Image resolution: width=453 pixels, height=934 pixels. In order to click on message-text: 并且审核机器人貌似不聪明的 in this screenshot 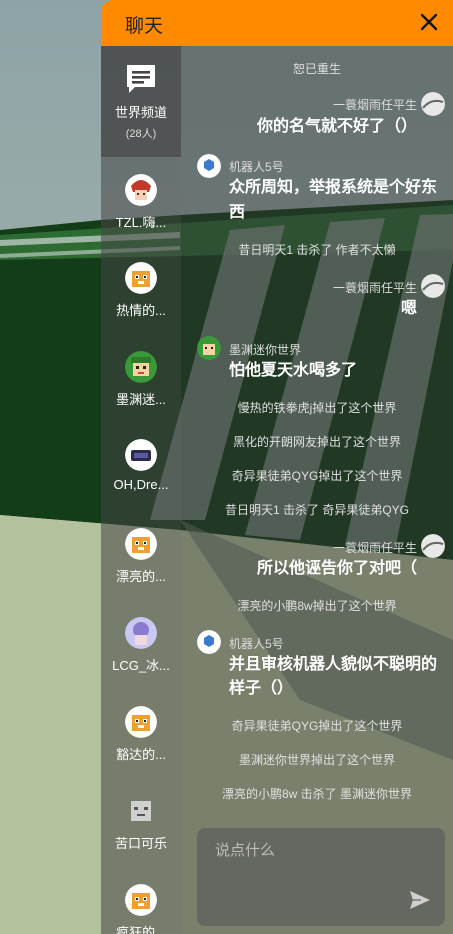, I will do `click(333, 664)`.